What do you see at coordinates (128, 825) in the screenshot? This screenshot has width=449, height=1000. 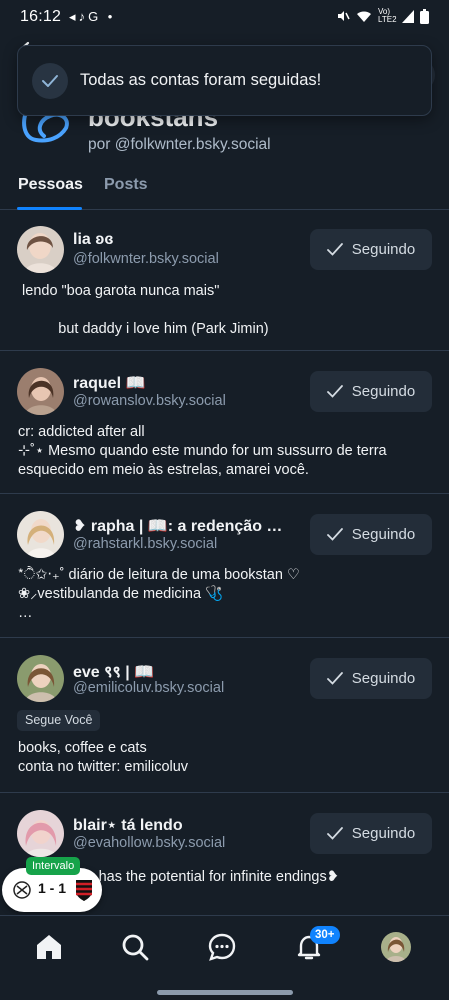 I see `person-name: blair⋆ tá lendo` at bounding box center [128, 825].